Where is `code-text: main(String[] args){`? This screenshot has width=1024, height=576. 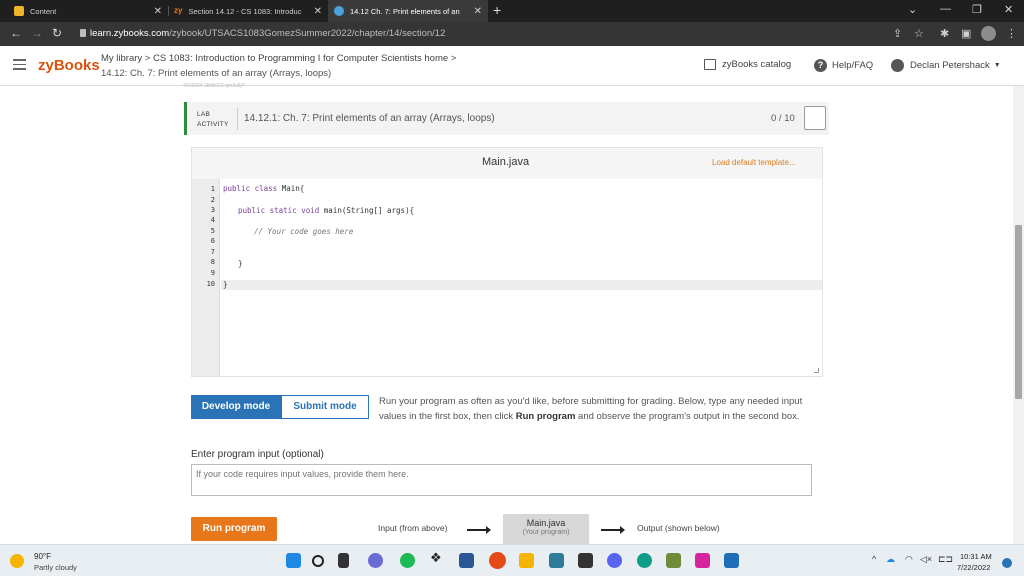 code-text: main(String[] args){ is located at coordinates (367, 210).